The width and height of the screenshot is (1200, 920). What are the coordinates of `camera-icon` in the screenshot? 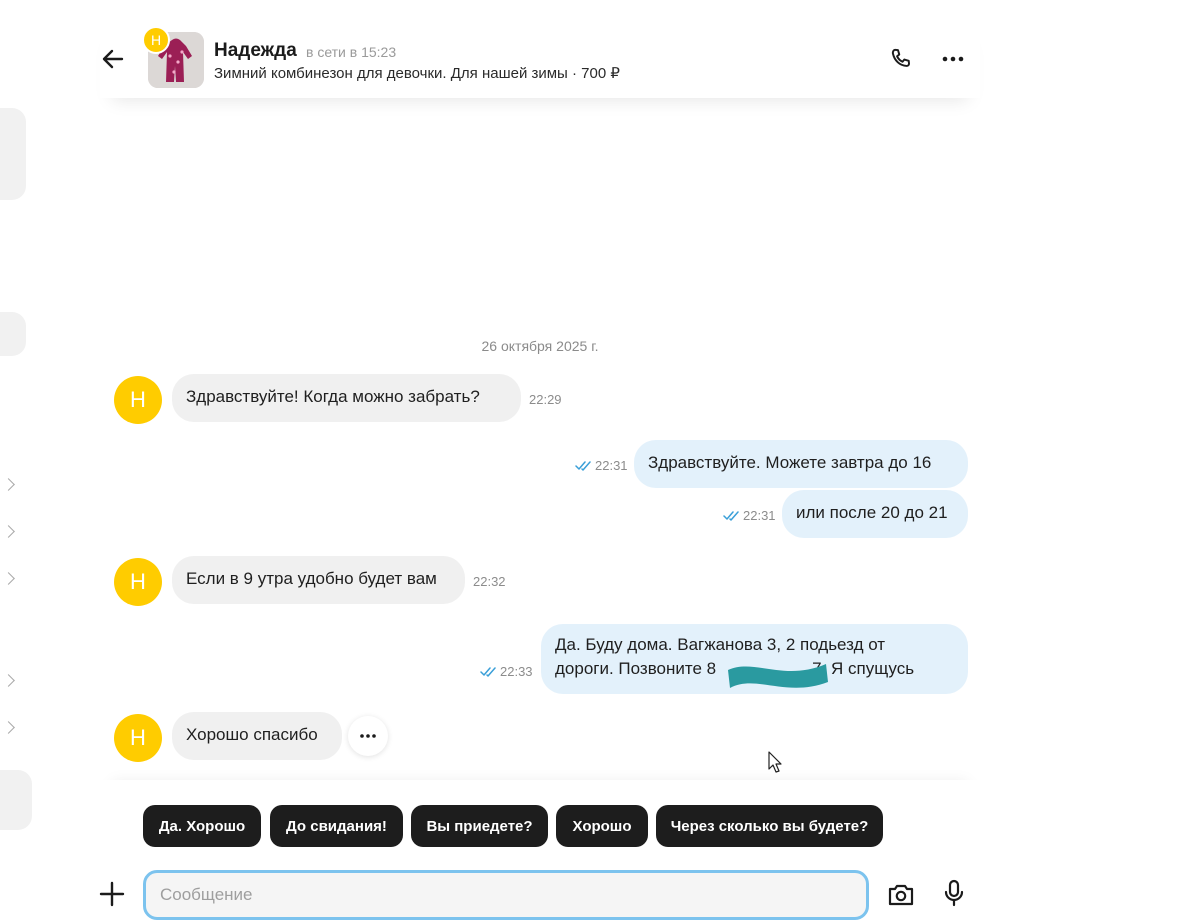 It's located at (901, 894).